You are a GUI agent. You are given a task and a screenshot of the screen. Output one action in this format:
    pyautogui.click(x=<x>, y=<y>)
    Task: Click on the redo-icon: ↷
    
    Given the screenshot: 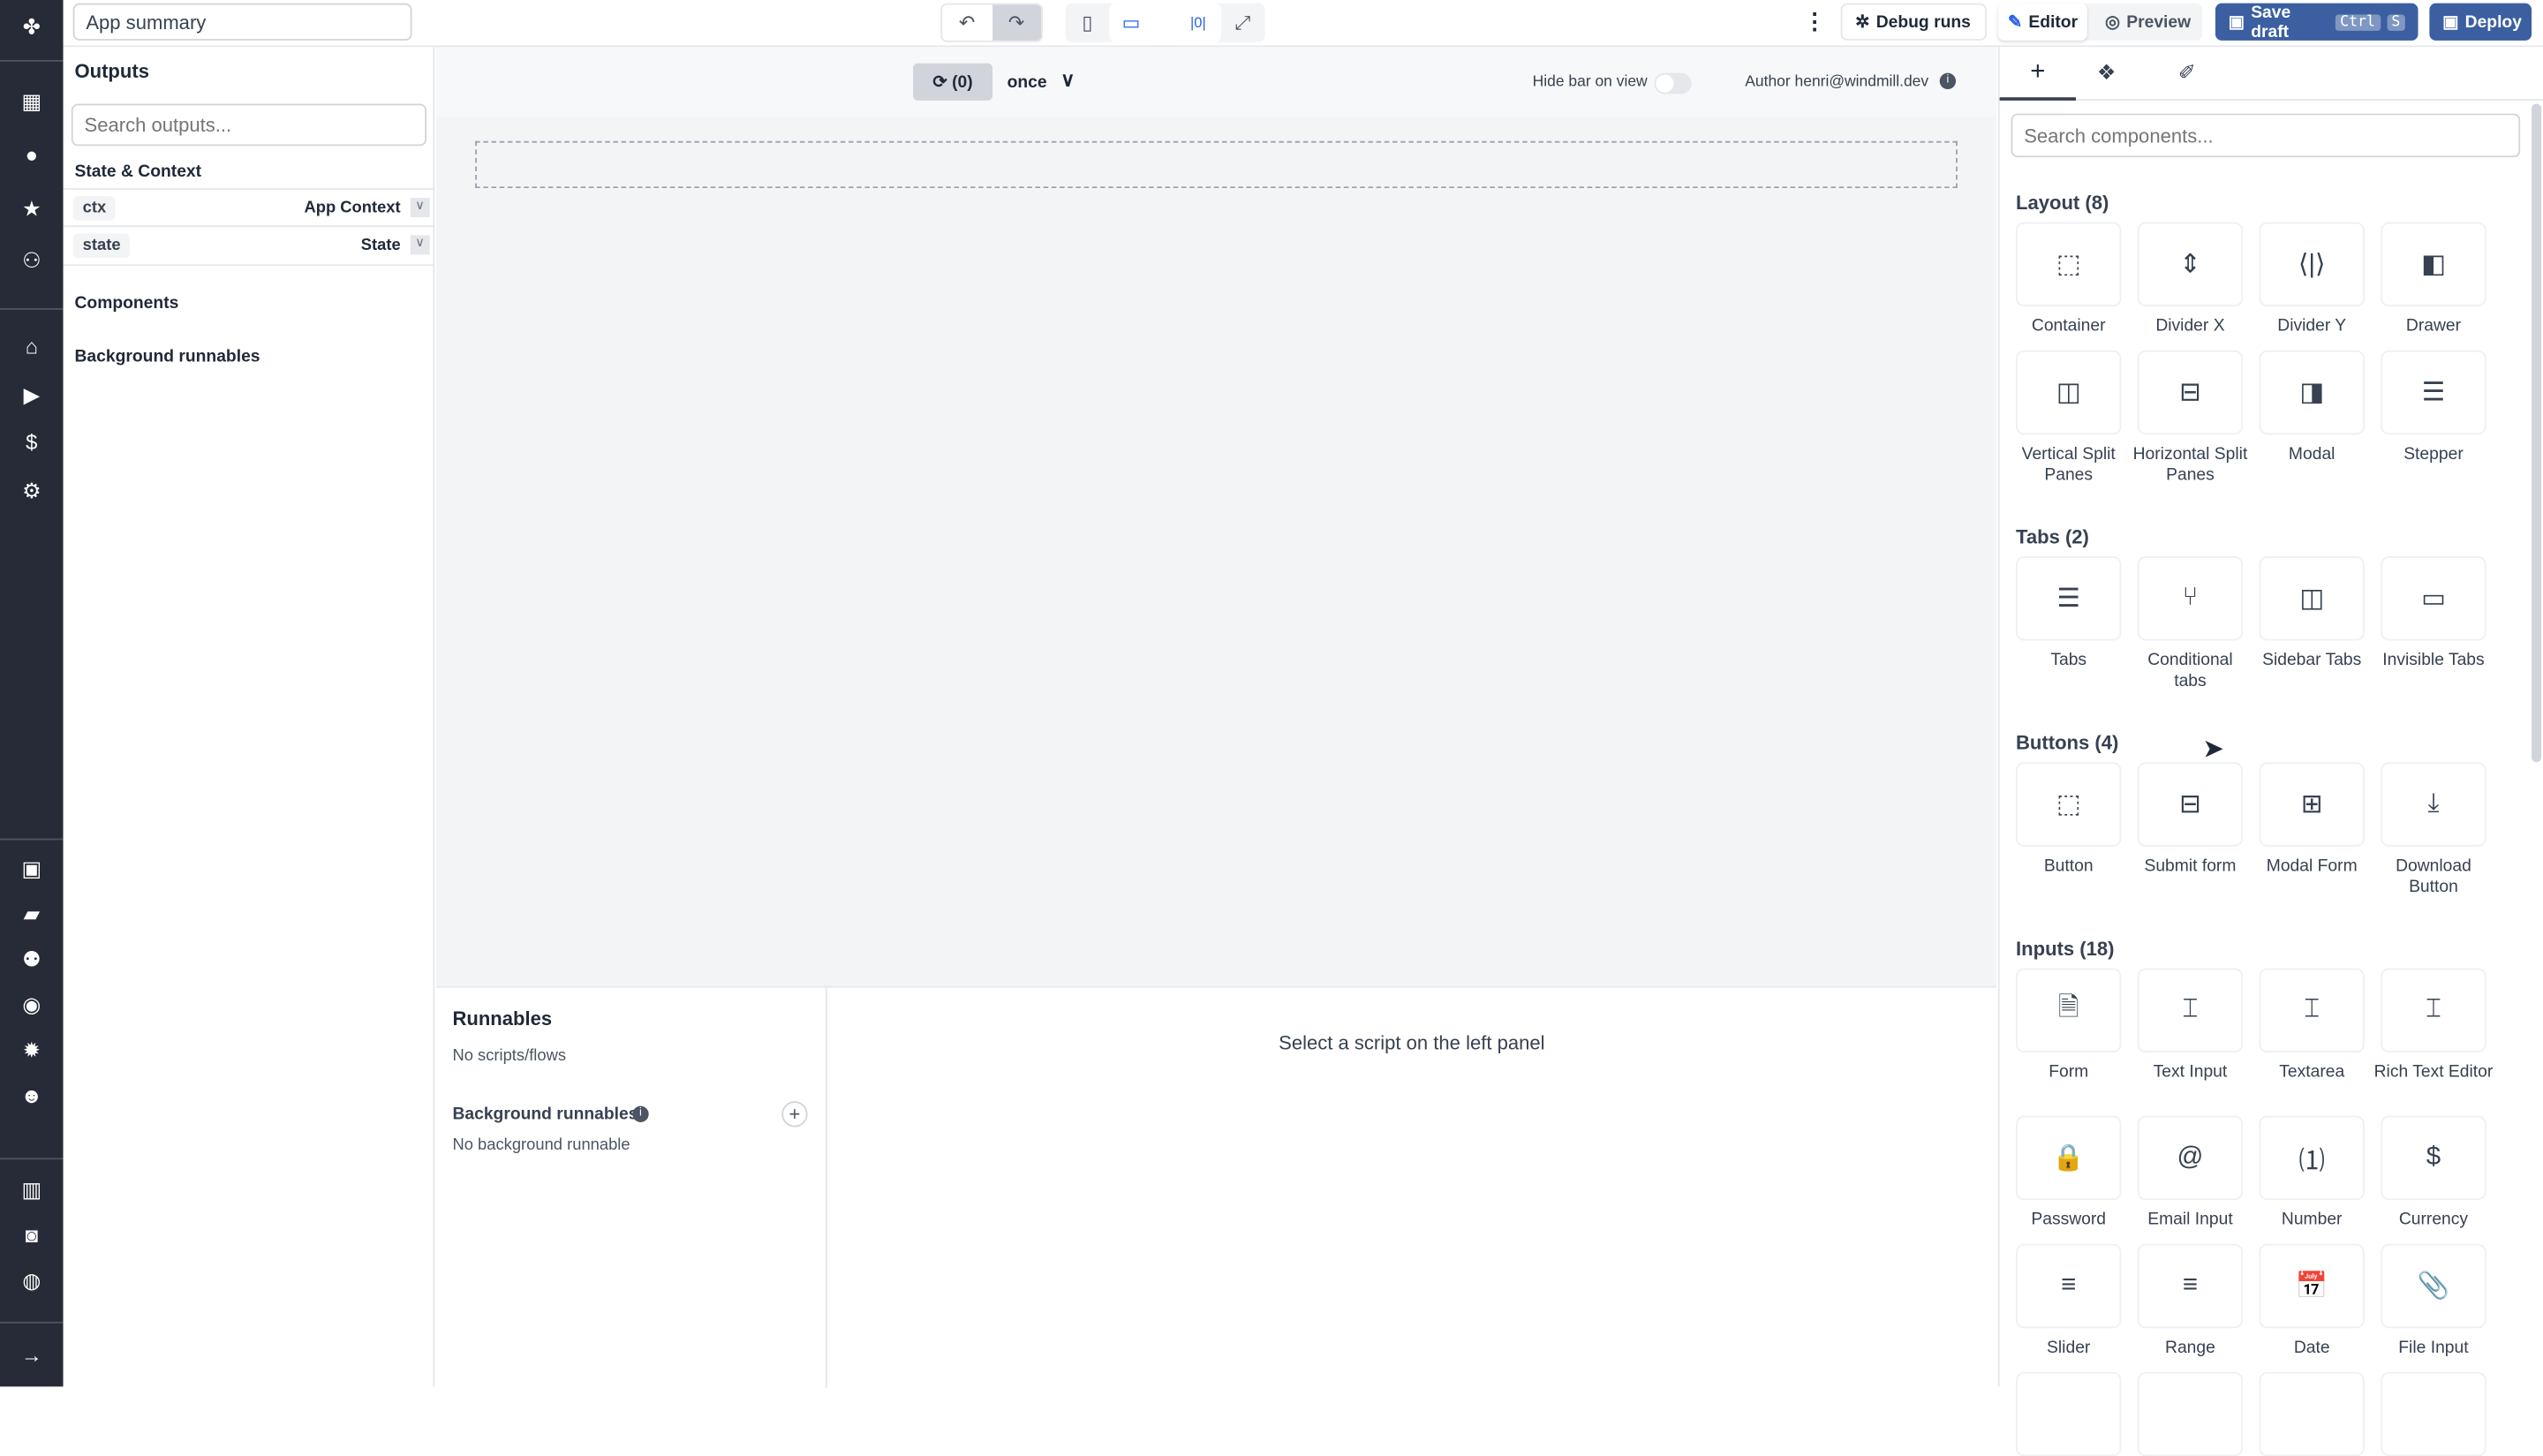 What is the action you would take?
    pyautogui.click(x=1017, y=22)
    